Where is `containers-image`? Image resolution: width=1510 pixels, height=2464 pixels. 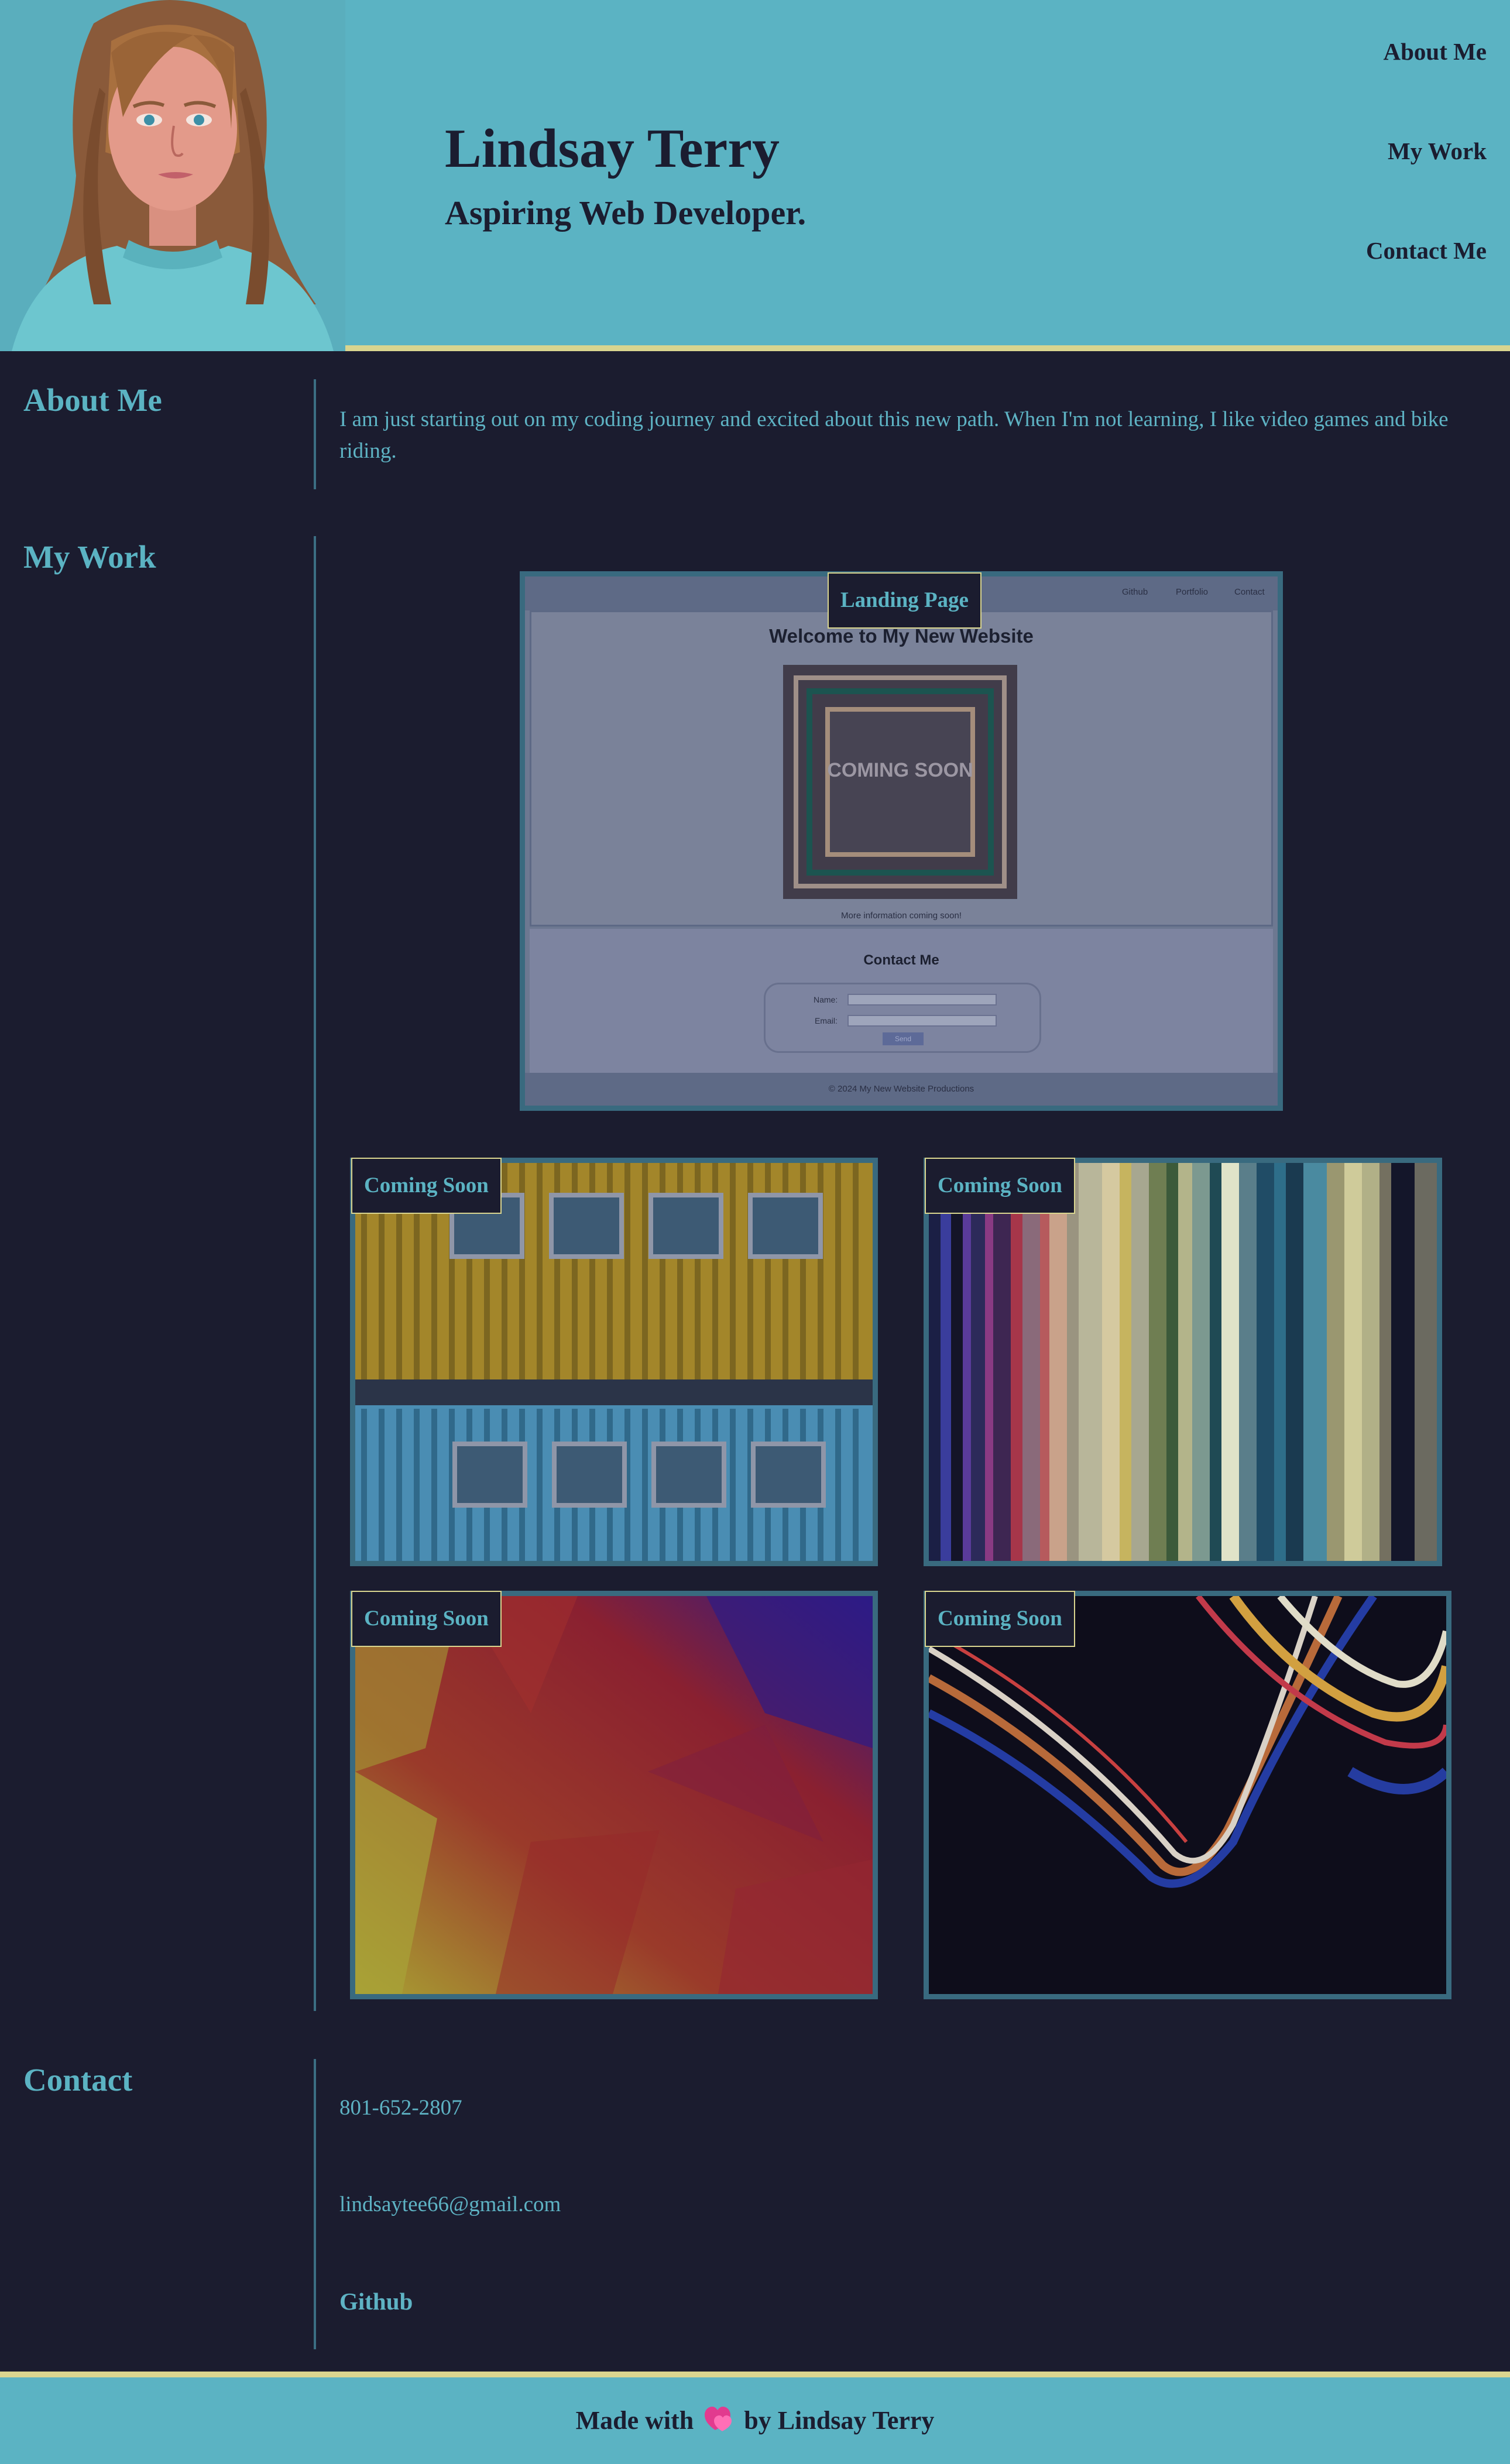
containers-image is located at coordinates (614, 1362).